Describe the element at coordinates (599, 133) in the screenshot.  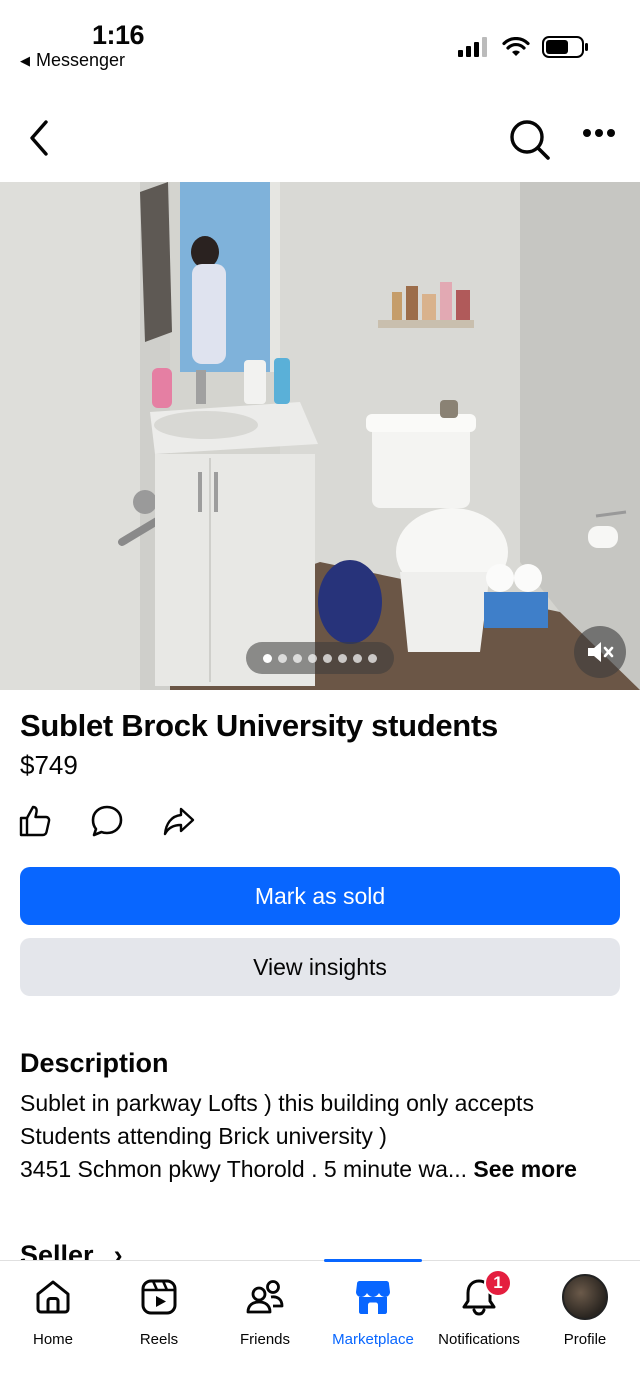
I see `more-options-icon` at that location.